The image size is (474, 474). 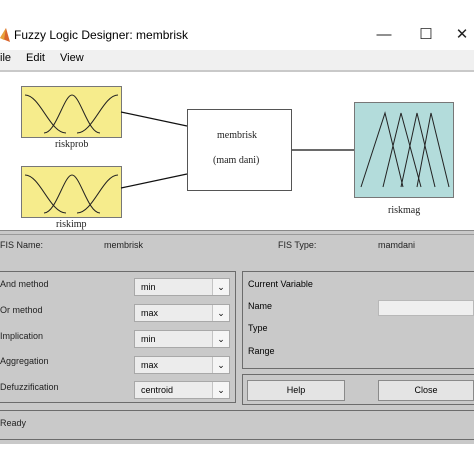 I want to click on fis-type-value: mamdani, so click(x=397, y=245).